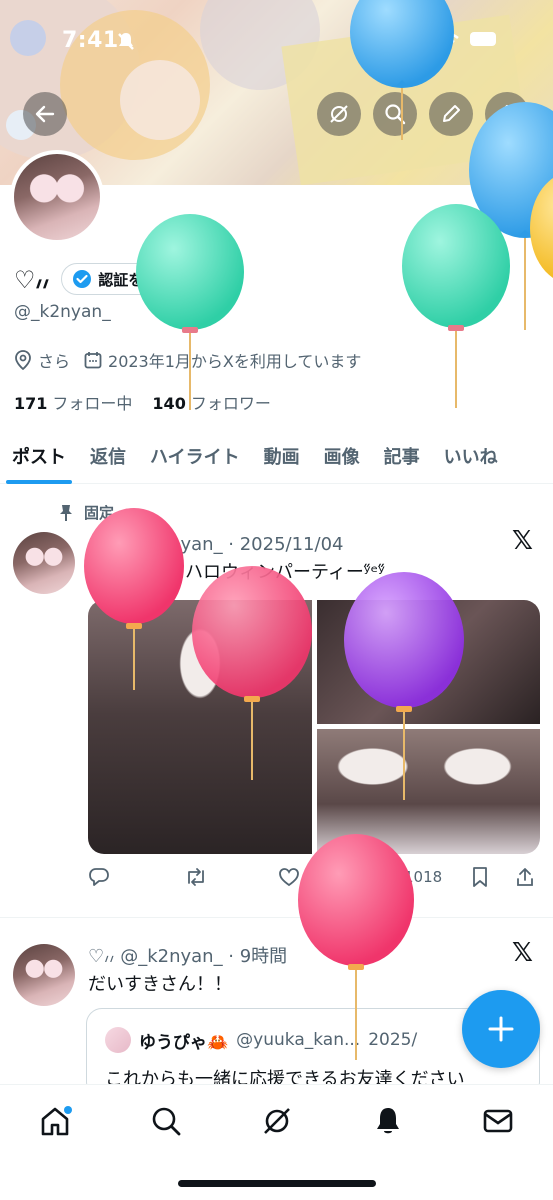  I want to click on nav-messages, so click(498, 1121).